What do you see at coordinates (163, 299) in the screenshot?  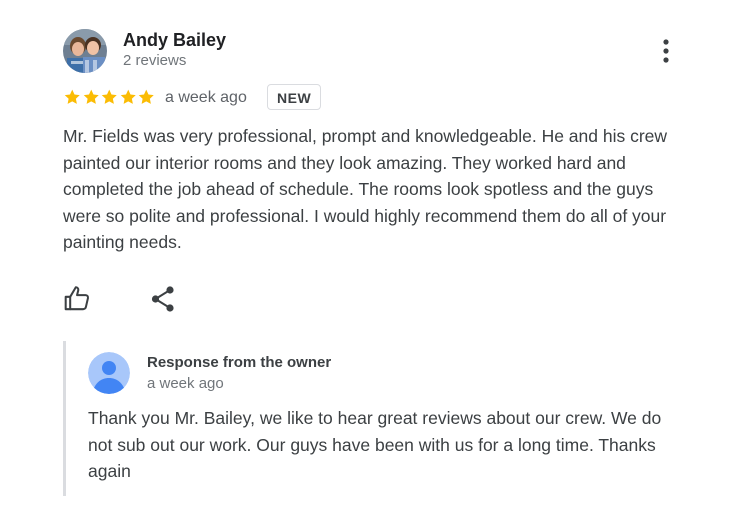 I see `share-icon` at bounding box center [163, 299].